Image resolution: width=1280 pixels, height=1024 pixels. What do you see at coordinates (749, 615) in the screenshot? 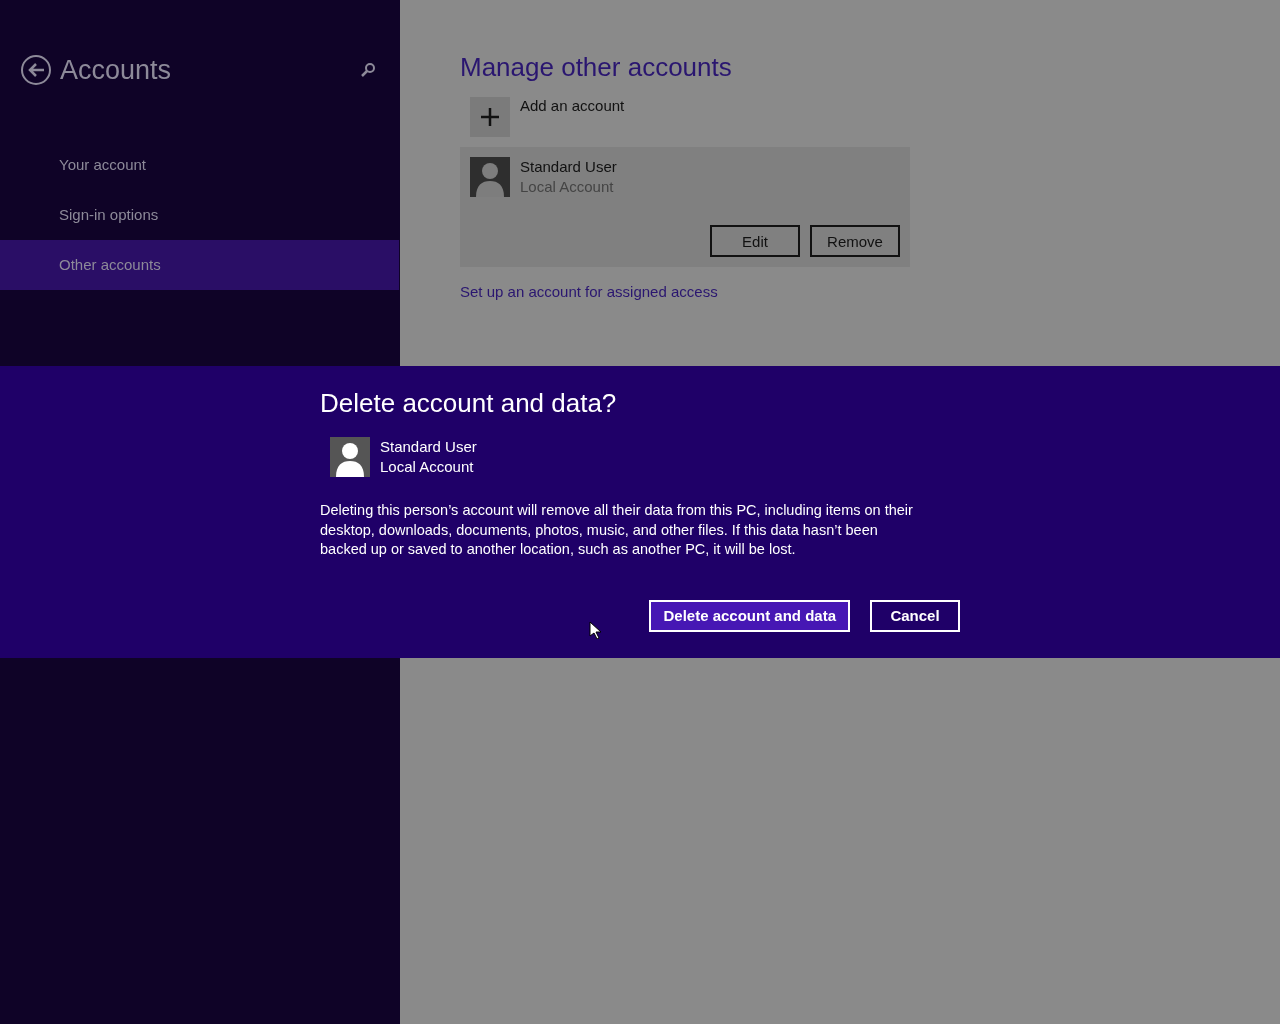
I see `confirm-button: Delete account and data` at bounding box center [749, 615].